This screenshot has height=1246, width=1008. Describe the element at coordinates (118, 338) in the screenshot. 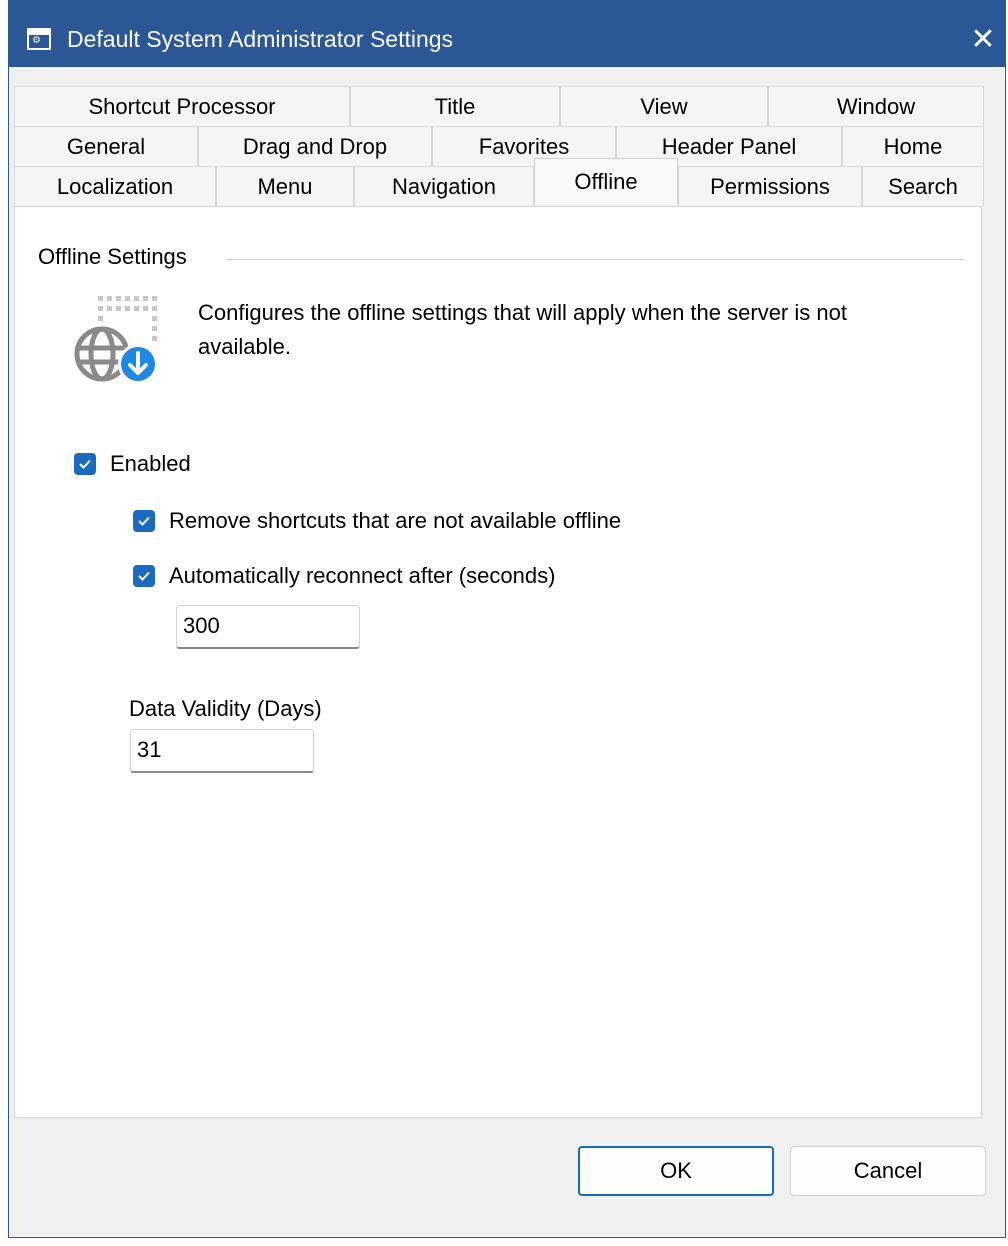

I see `globe-download-icon` at that location.